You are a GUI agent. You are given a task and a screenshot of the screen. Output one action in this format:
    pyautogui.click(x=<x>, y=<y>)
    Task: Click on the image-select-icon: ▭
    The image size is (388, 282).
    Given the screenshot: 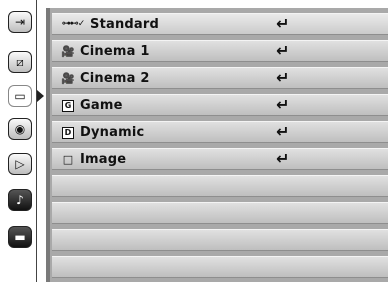 What is the action you would take?
    pyautogui.click(x=20, y=96)
    